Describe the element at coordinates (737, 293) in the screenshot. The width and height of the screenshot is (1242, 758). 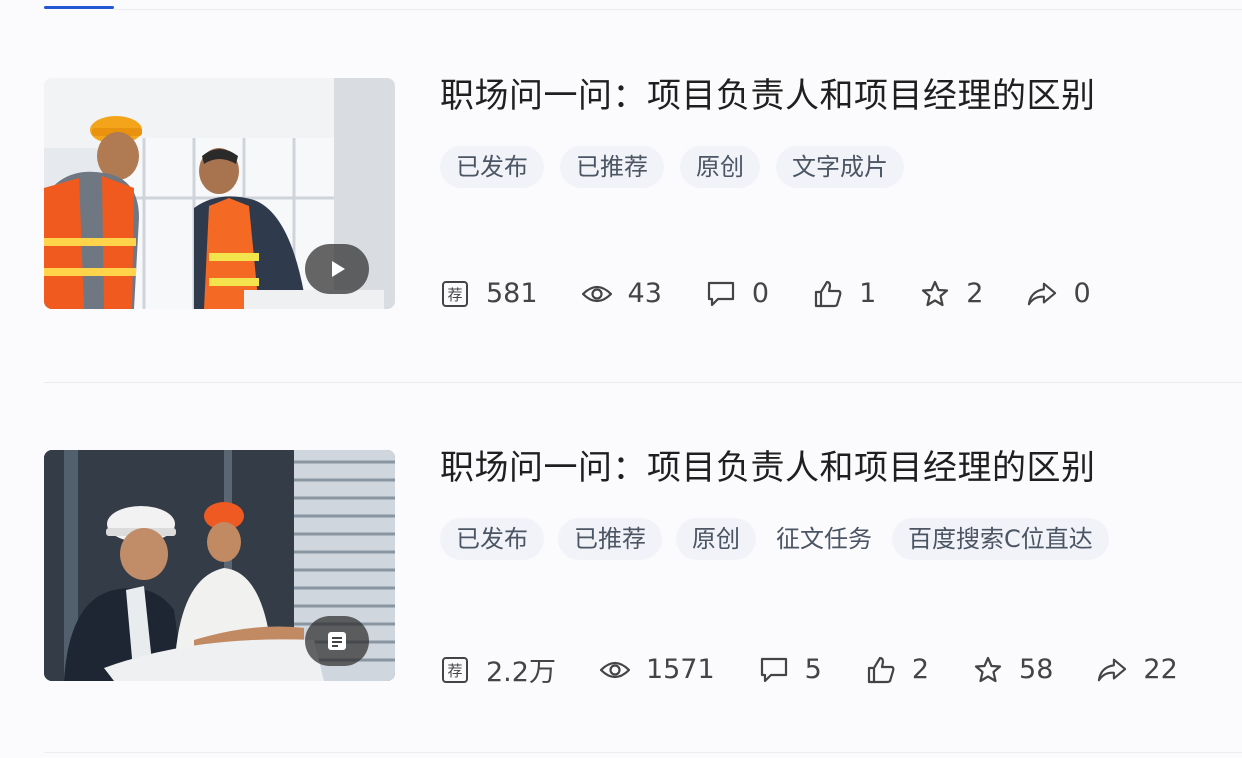
I see `stat-comments: 0` at that location.